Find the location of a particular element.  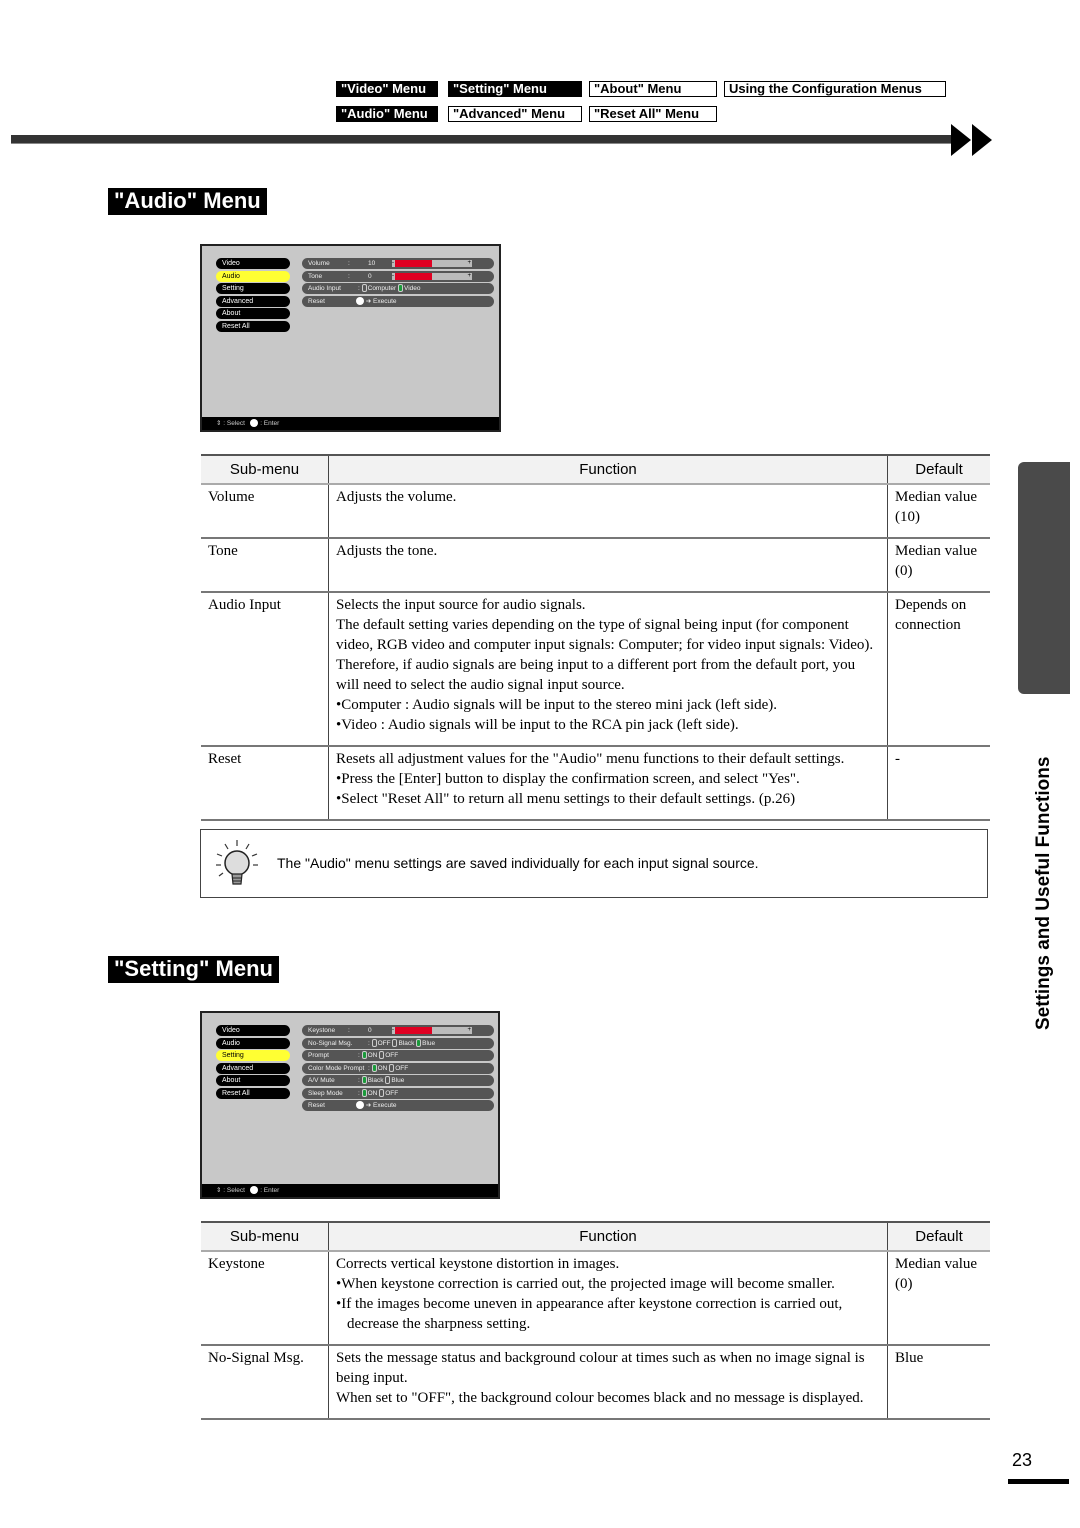

osd-setting-sleep-mode: Sleep Mode: ON OFF is located at coordinates (398, 1093).